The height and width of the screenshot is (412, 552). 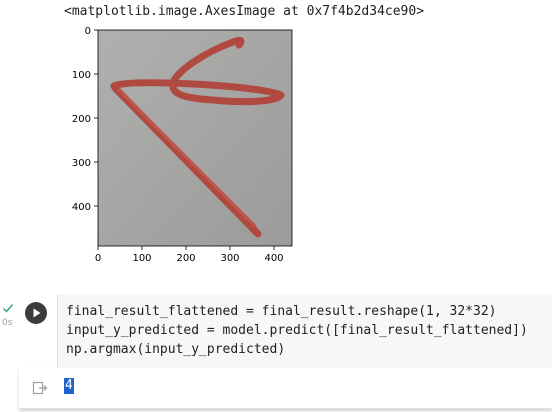 I want to click on y-tick-label: 400, so click(x=81, y=207).